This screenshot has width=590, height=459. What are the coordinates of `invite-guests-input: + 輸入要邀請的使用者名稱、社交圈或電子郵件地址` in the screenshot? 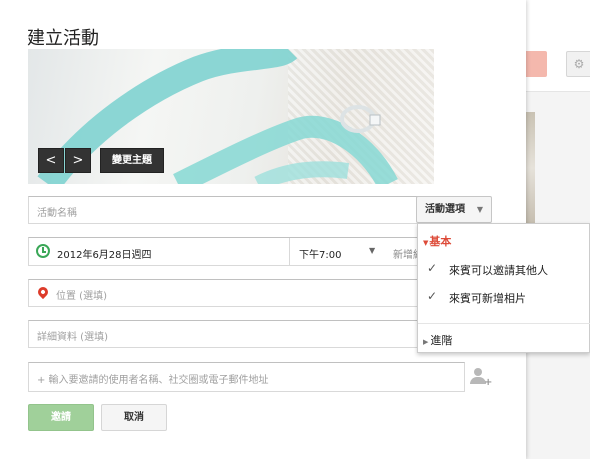 It's located at (246, 377).